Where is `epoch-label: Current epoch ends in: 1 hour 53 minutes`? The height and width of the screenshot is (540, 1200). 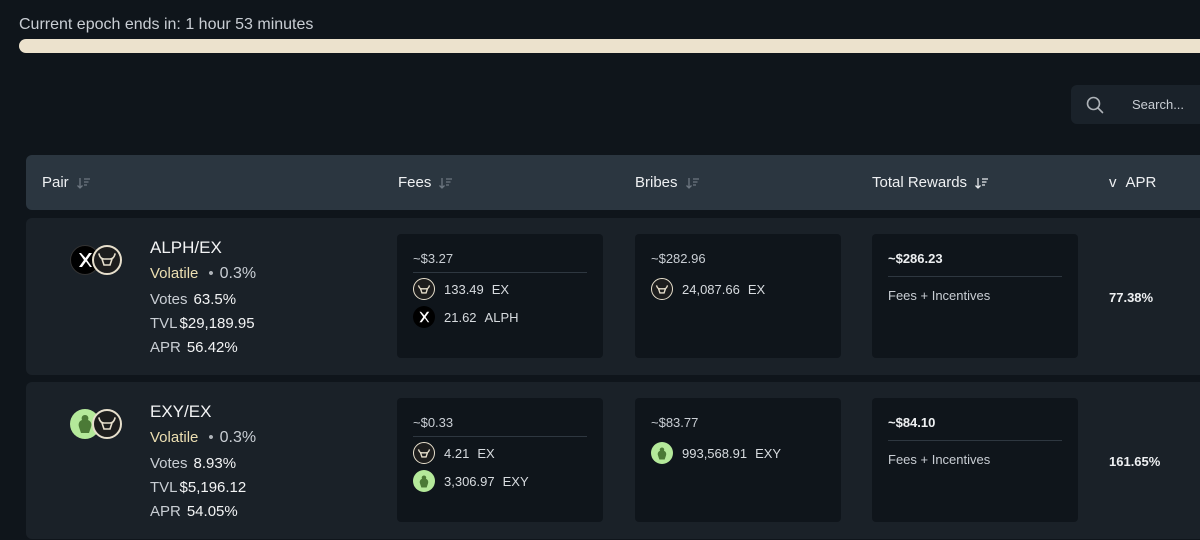 epoch-label: Current epoch ends in: 1 hour 53 minutes is located at coordinates (166, 24).